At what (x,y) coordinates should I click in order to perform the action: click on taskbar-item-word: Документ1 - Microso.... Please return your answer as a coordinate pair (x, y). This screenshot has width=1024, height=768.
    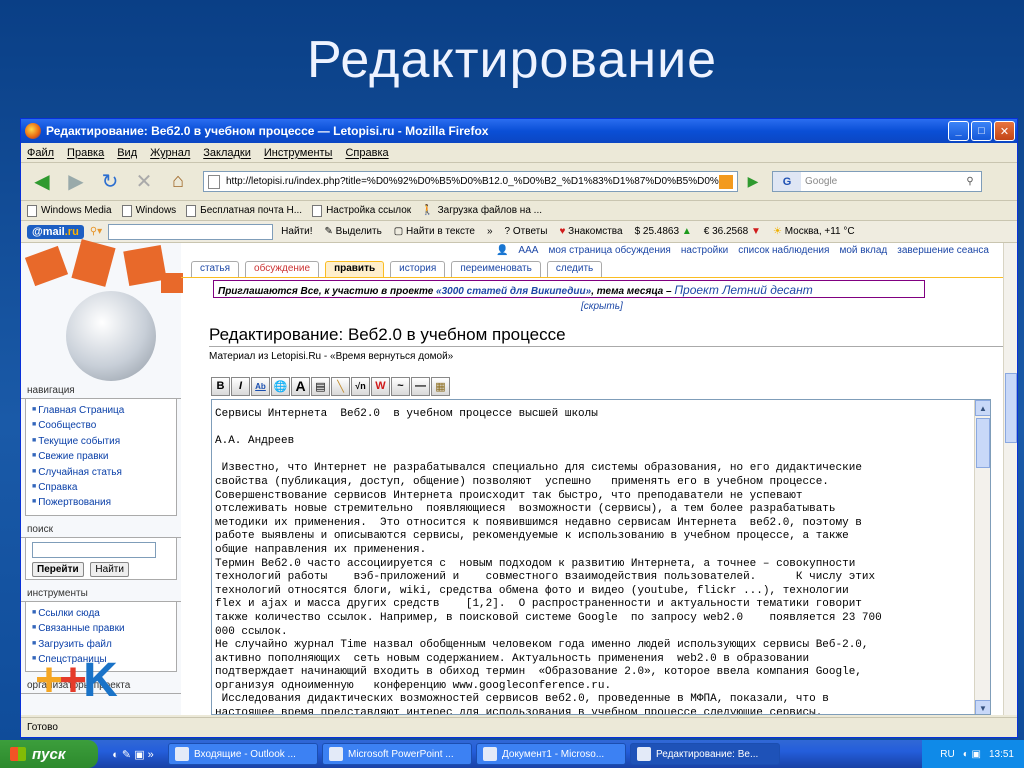
    Looking at the image, I should click on (551, 754).